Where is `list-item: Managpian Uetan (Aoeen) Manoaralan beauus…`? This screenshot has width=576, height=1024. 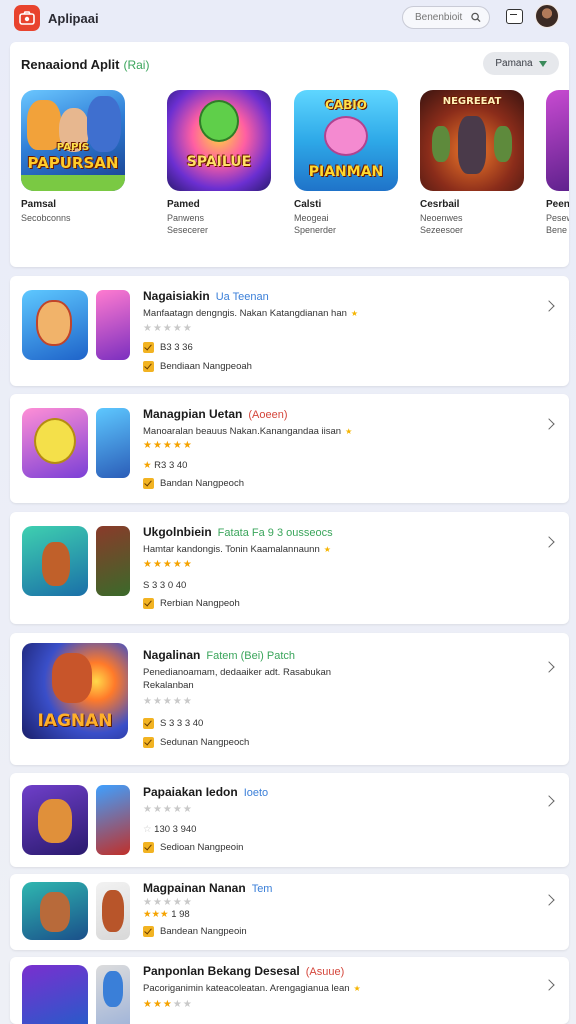 list-item: Managpian Uetan (Aoeen) Manoaralan beauus… is located at coordinates (289, 448).